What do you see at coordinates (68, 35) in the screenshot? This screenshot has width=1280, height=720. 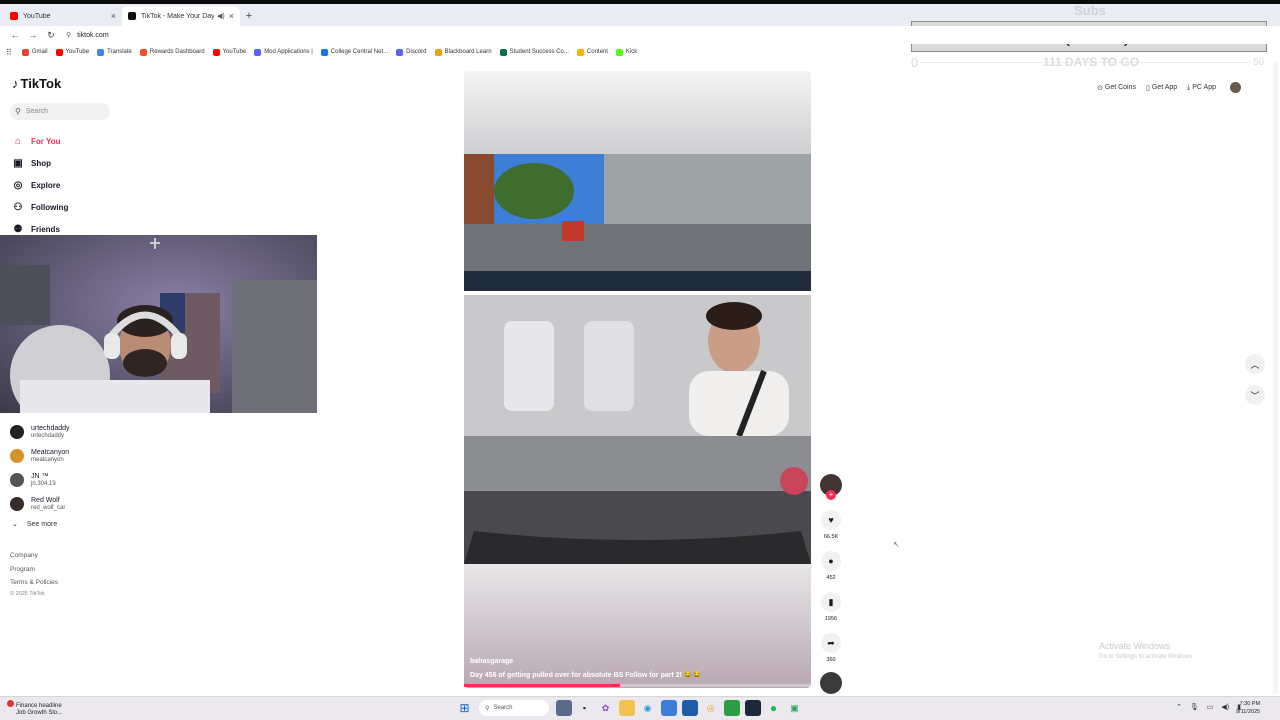 I see `site-info-icon: ⚲` at bounding box center [68, 35].